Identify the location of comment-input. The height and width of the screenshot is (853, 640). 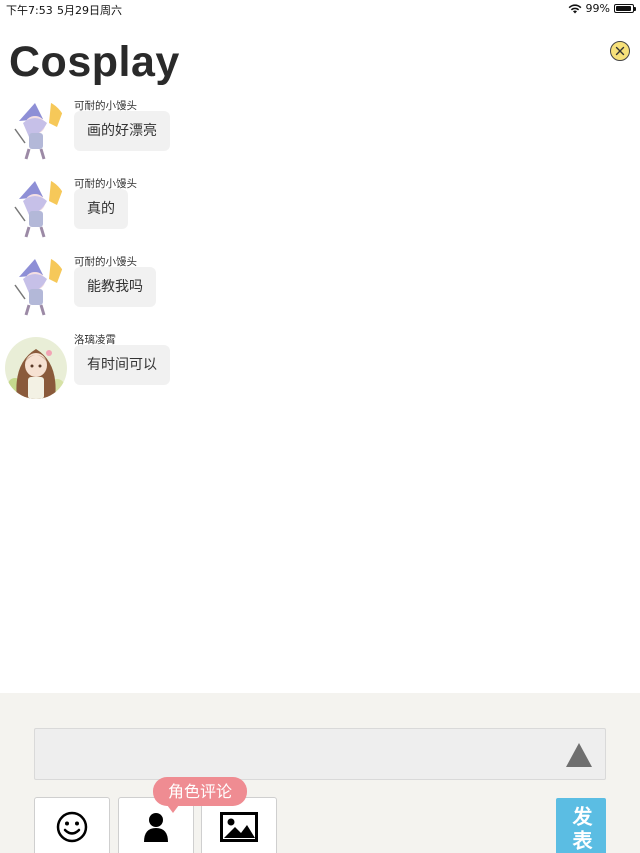
(320, 754).